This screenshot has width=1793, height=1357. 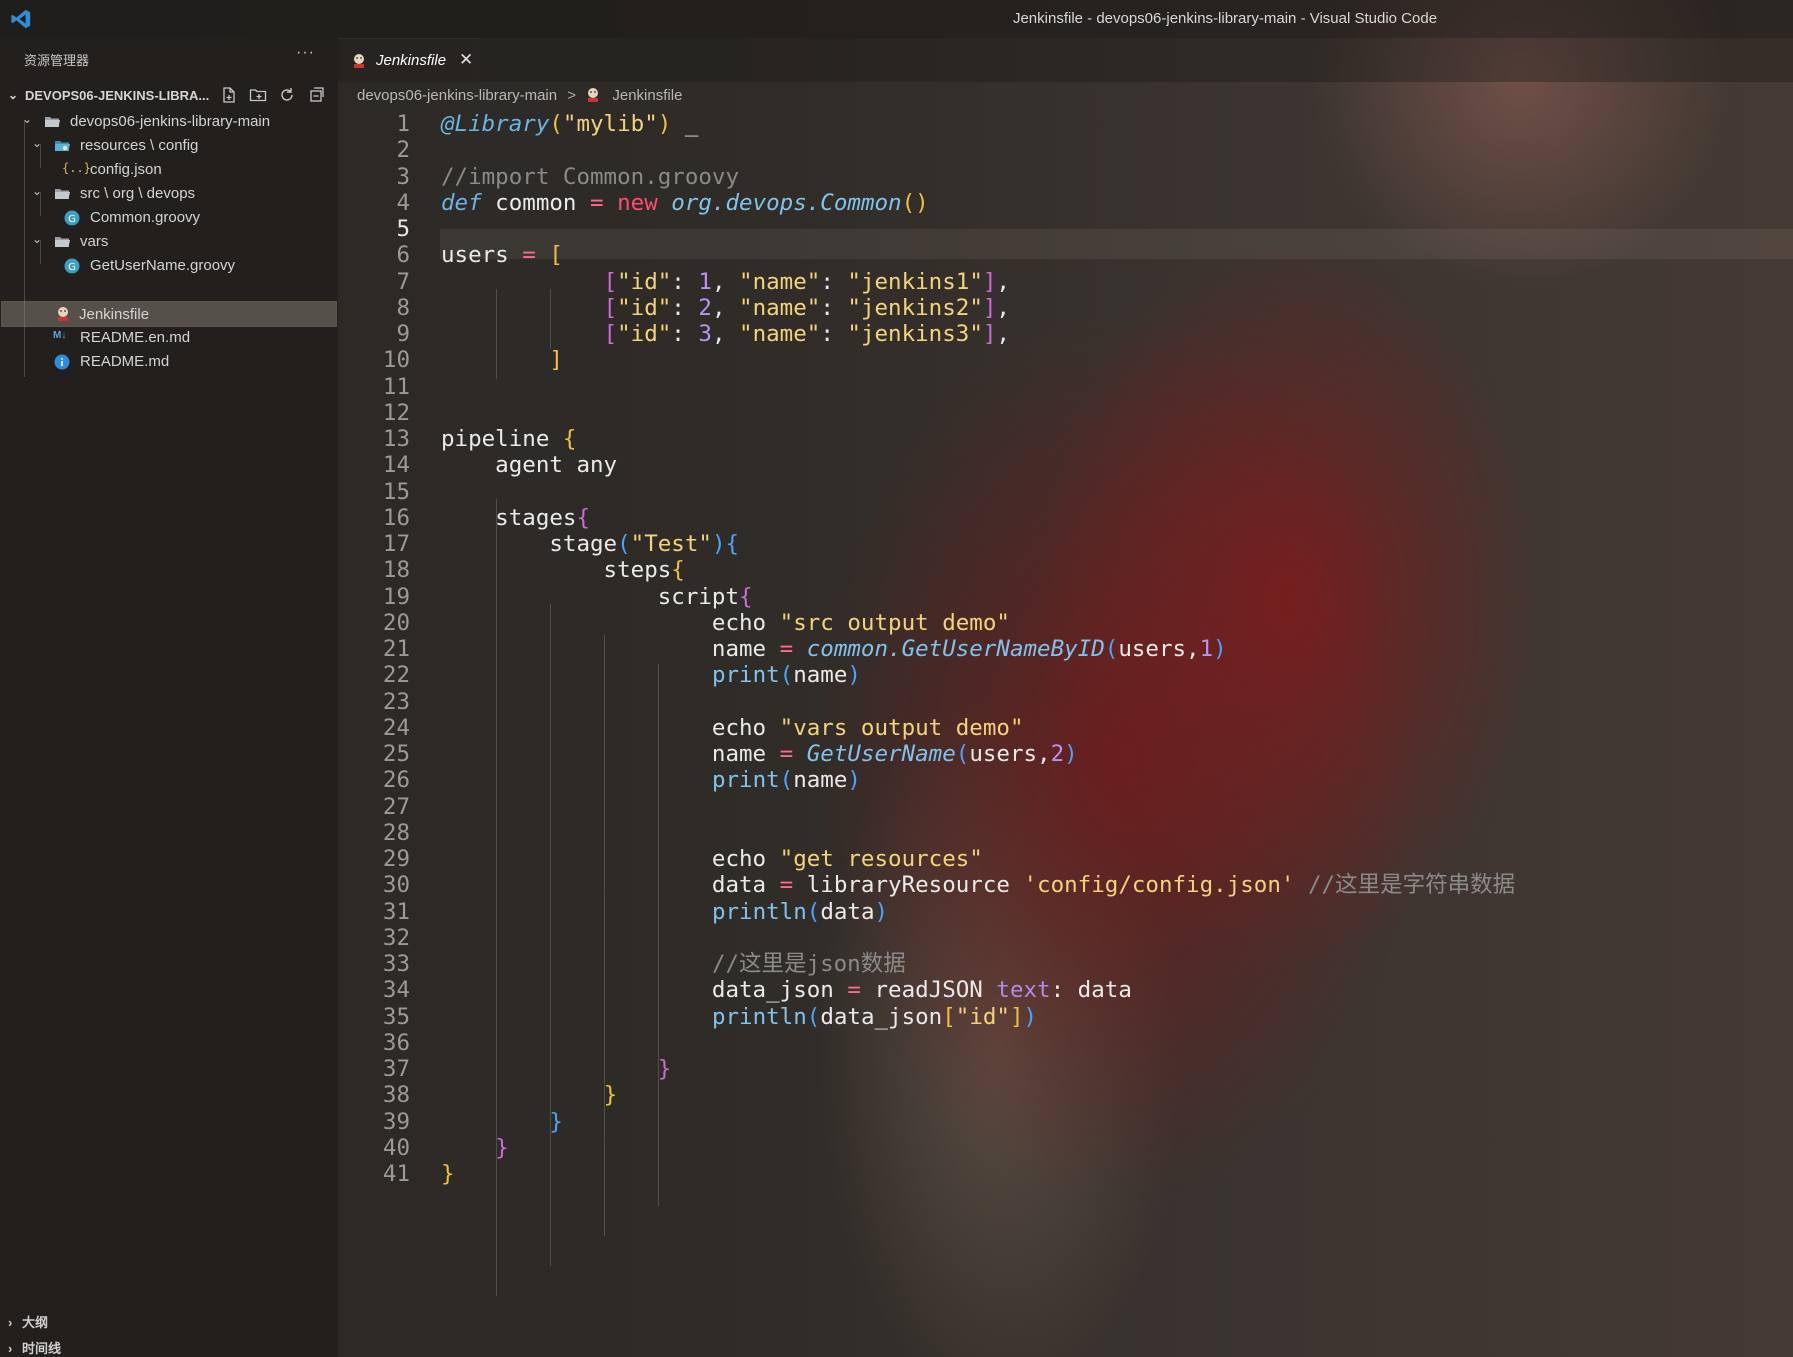 What do you see at coordinates (820, 675) in the screenshot?
I see `code-token: name` at bounding box center [820, 675].